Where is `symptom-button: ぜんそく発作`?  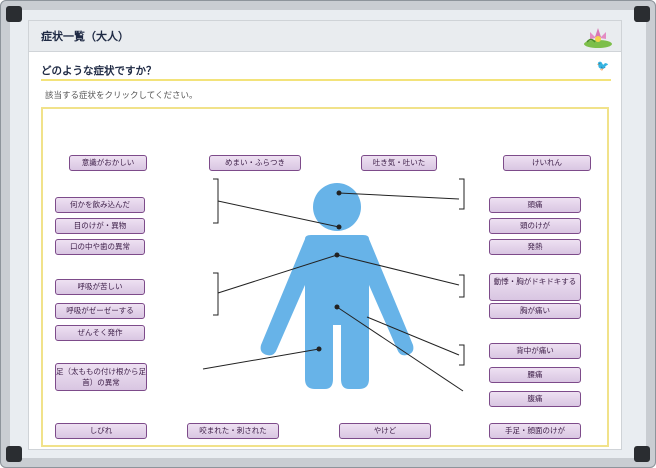 symptom-button: ぜんそく発作 is located at coordinates (100, 333).